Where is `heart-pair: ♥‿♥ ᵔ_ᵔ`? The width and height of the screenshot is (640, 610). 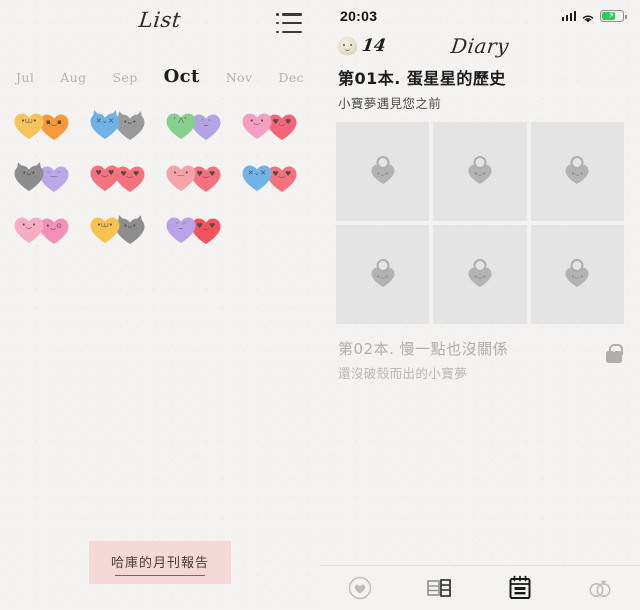 heart-pair: ♥‿♥ ᵔ_ᵔ is located at coordinates (198, 230).